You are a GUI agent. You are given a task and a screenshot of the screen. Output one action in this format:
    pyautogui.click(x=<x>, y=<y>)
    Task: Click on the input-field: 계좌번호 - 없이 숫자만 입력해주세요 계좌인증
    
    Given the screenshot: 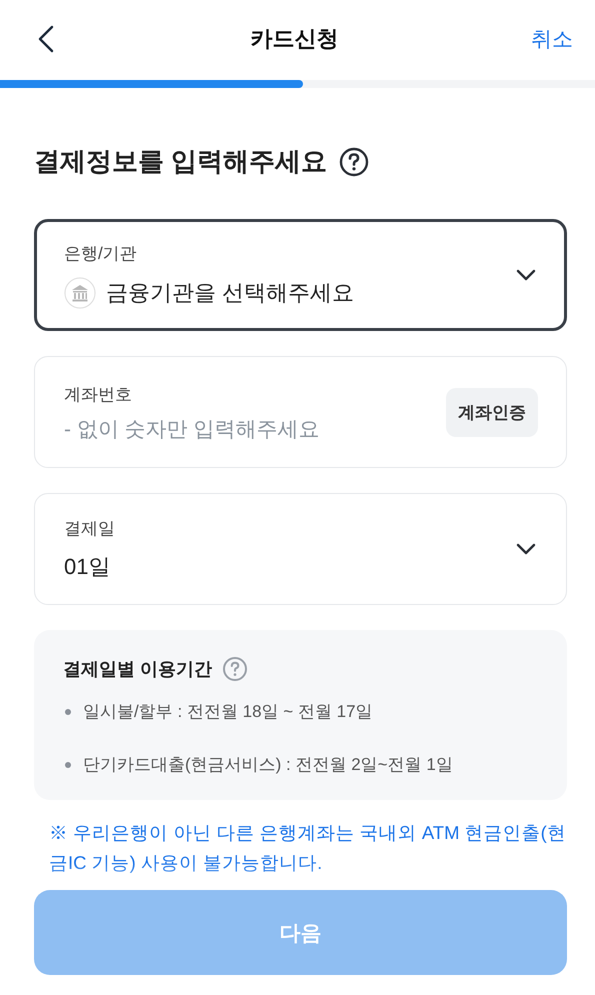 What is the action you would take?
    pyautogui.click(x=300, y=412)
    